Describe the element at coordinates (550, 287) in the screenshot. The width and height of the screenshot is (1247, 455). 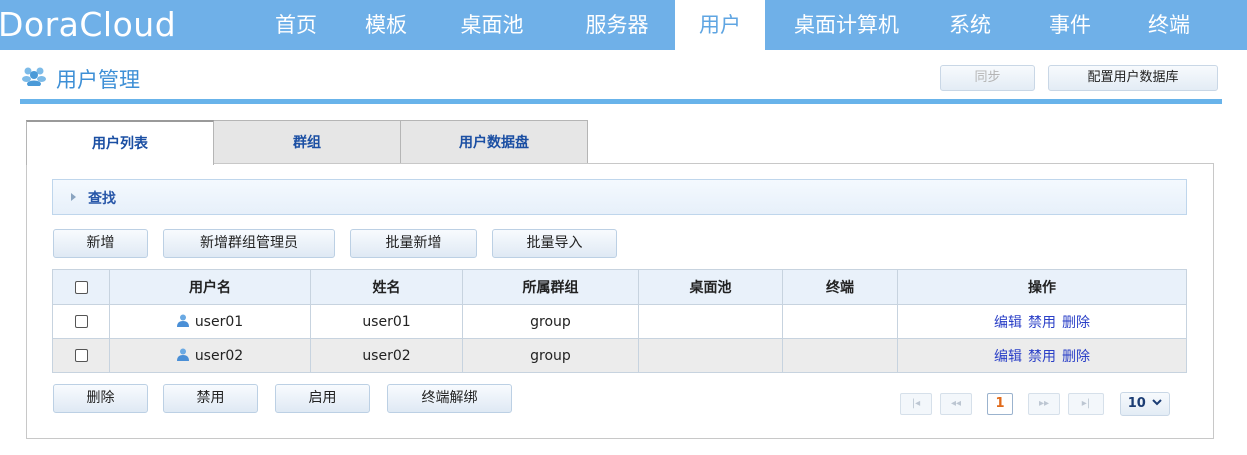
I see `col-group: 所属群组` at that location.